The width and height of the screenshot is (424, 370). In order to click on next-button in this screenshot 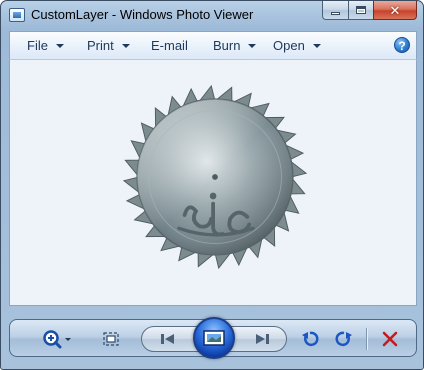, I will do `click(262, 339)`.